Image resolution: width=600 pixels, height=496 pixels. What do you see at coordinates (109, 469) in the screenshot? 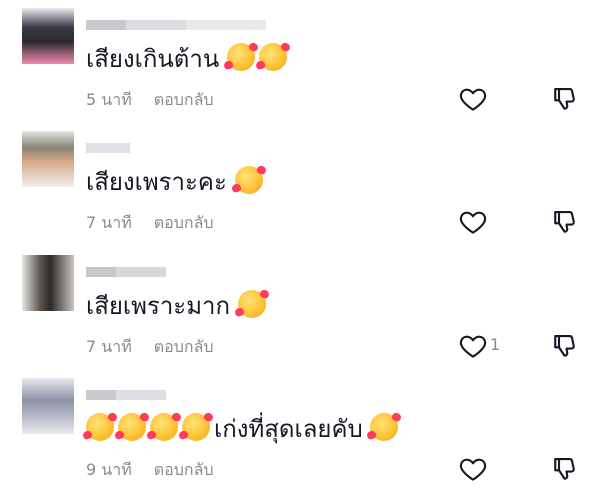
I see `timestamp: 9 นาที` at bounding box center [109, 469].